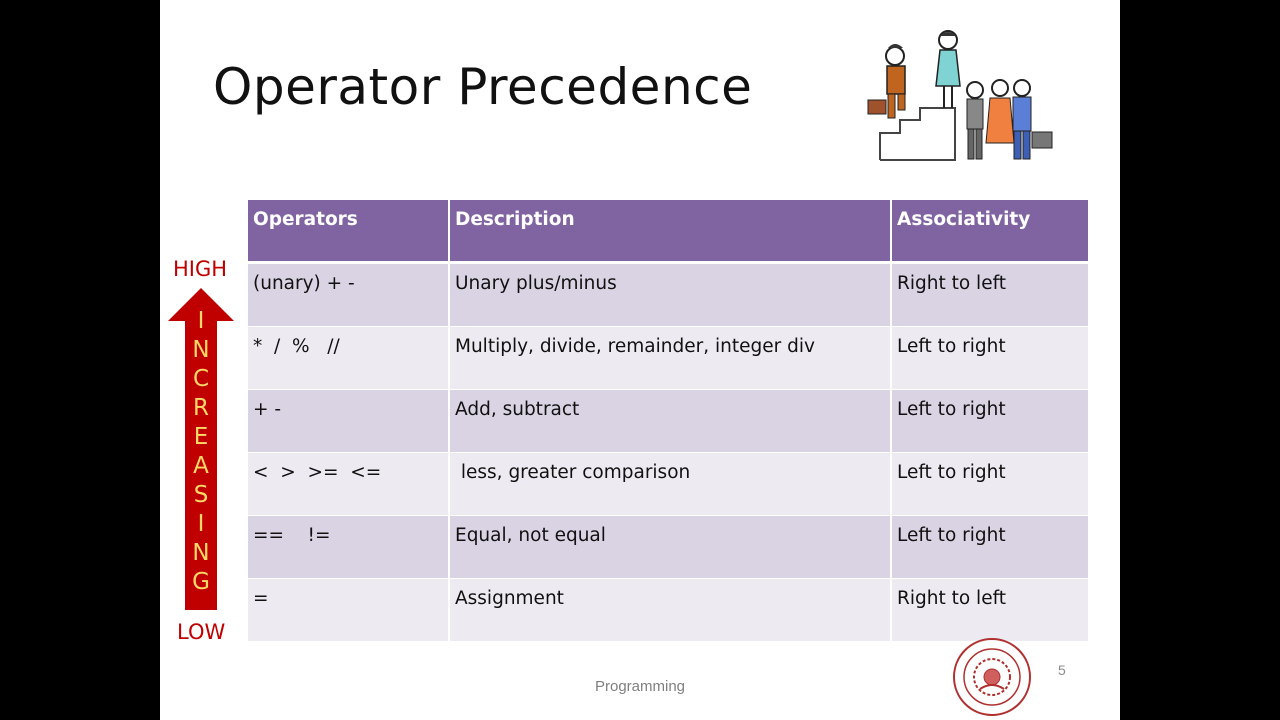  I want to click on description-cell: Unary plus/minus, so click(670, 294).